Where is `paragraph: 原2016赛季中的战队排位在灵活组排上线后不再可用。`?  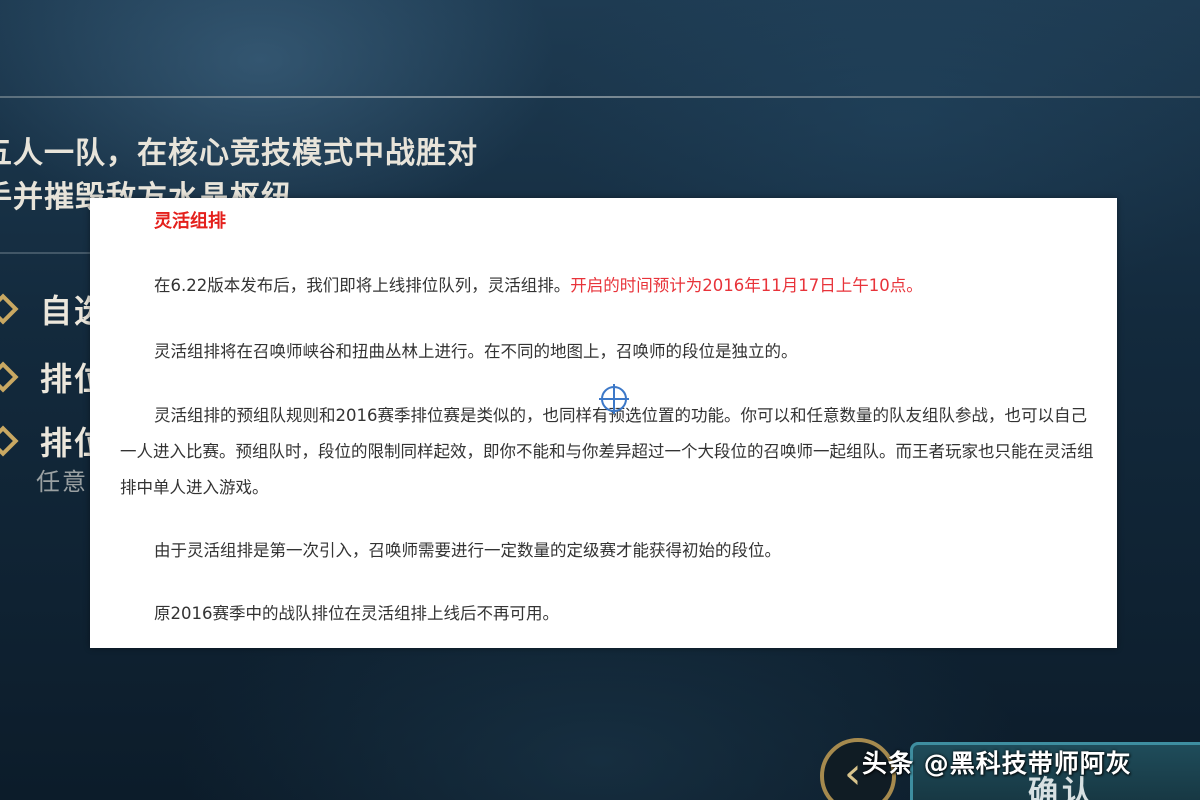 paragraph: 原2016赛季中的战队排位在灵活组排上线后不再可用。 is located at coordinates (356, 613).